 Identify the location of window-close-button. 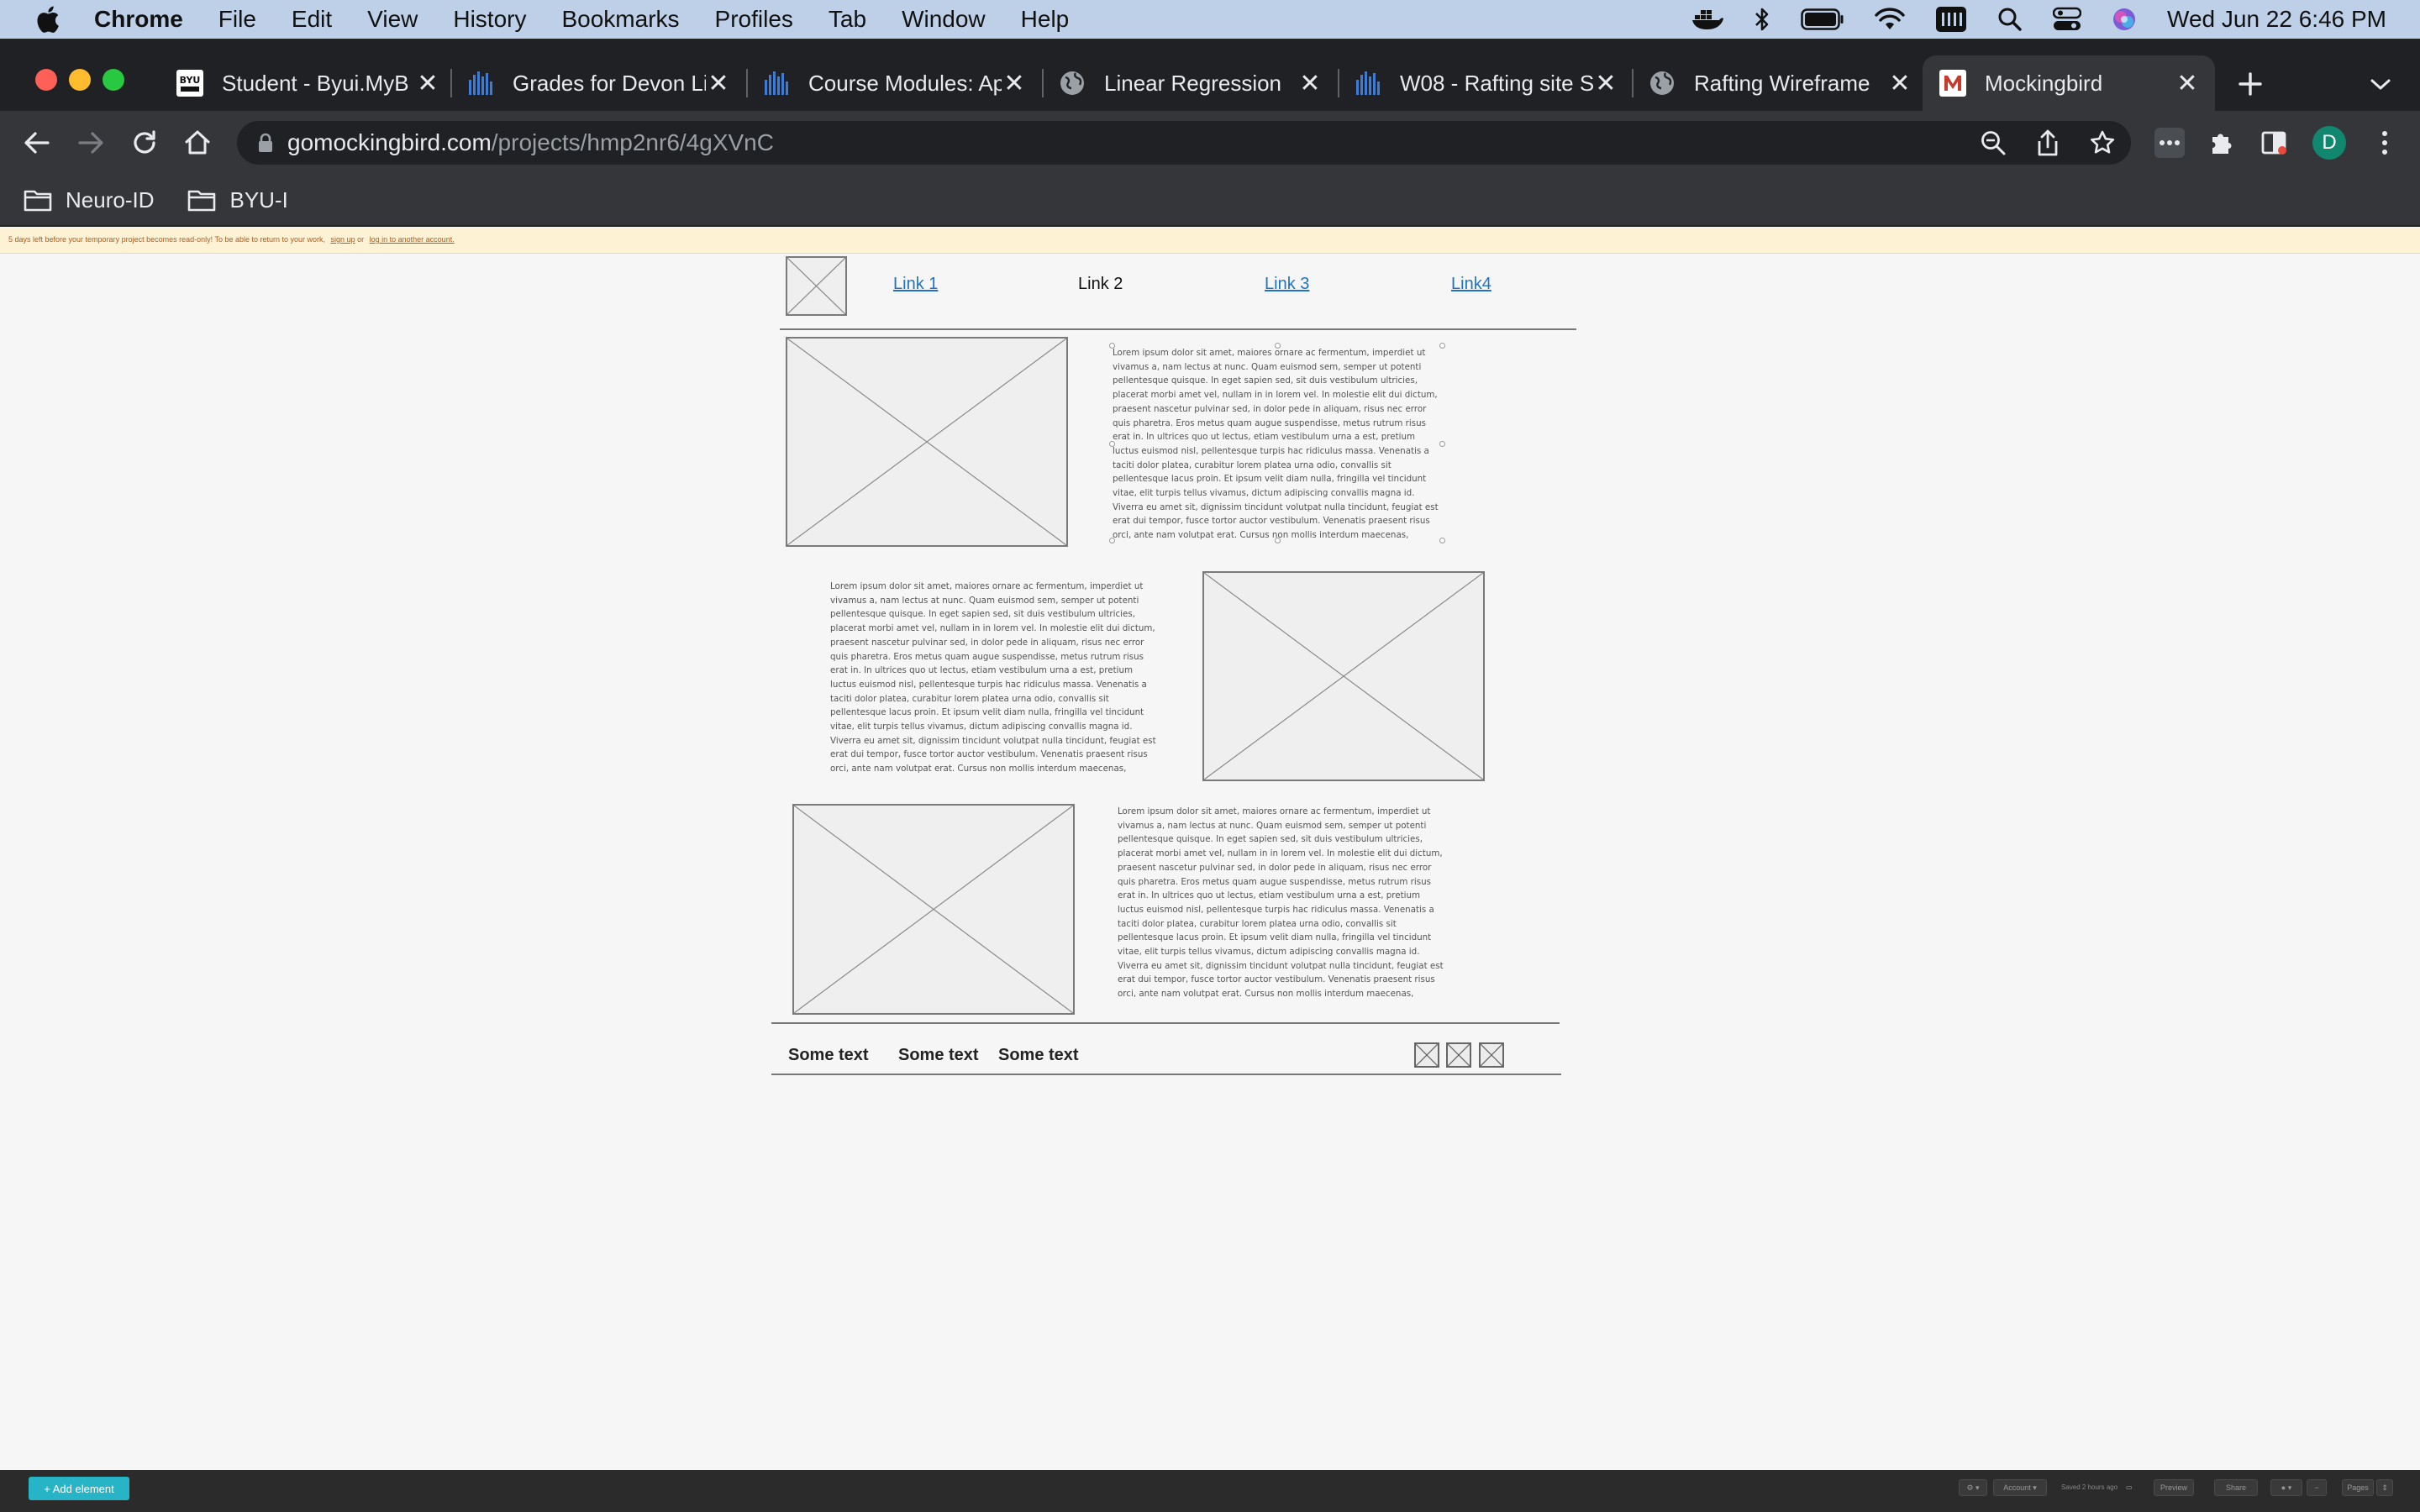
(46, 80).